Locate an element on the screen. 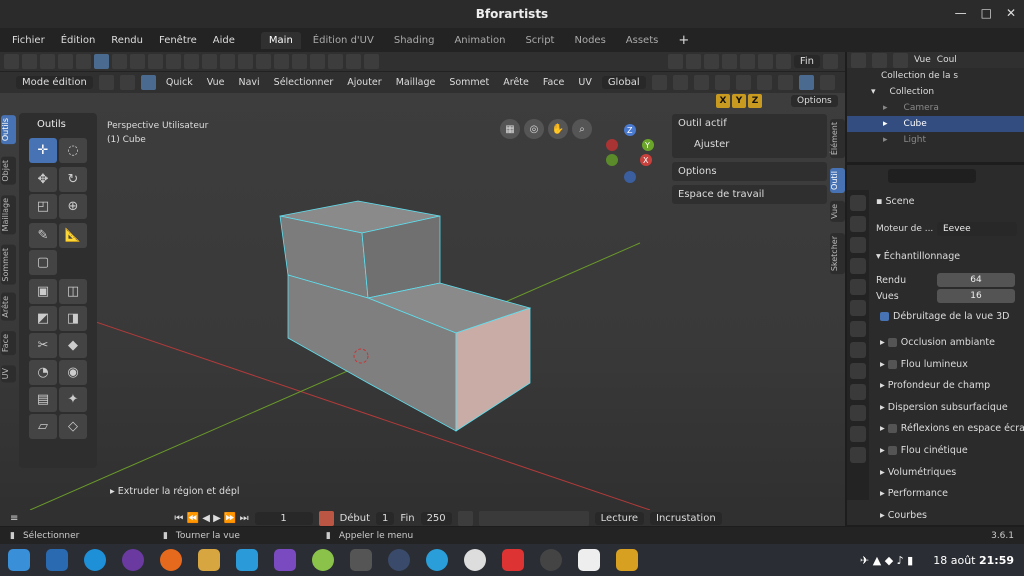 The height and width of the screenshot is (576, 1024). menu-select: Sélectionner is located at coordinates (304, 82).